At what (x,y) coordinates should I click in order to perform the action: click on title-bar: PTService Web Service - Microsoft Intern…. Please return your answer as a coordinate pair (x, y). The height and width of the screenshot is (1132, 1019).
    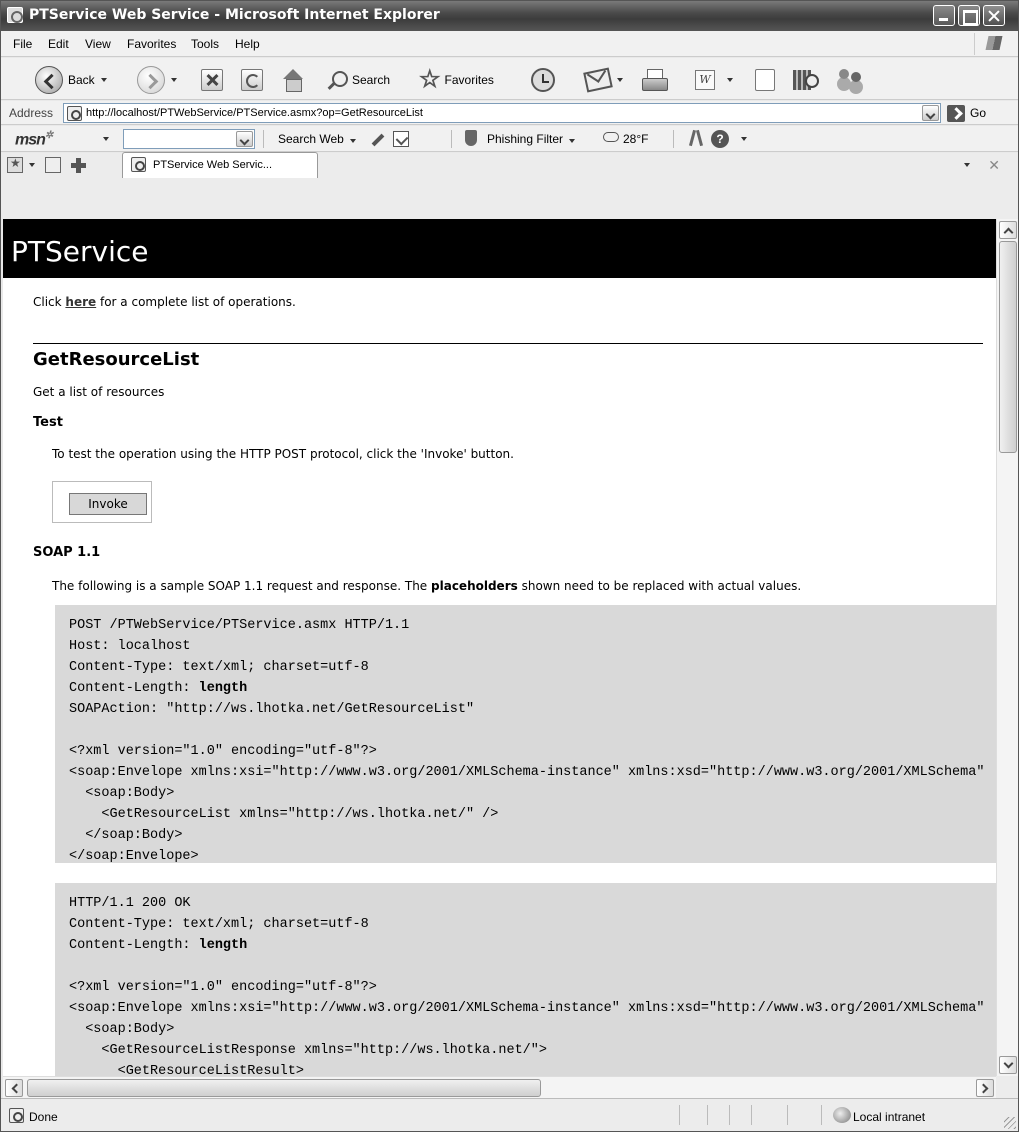
    Looking at the image, I should click on (509, 16).